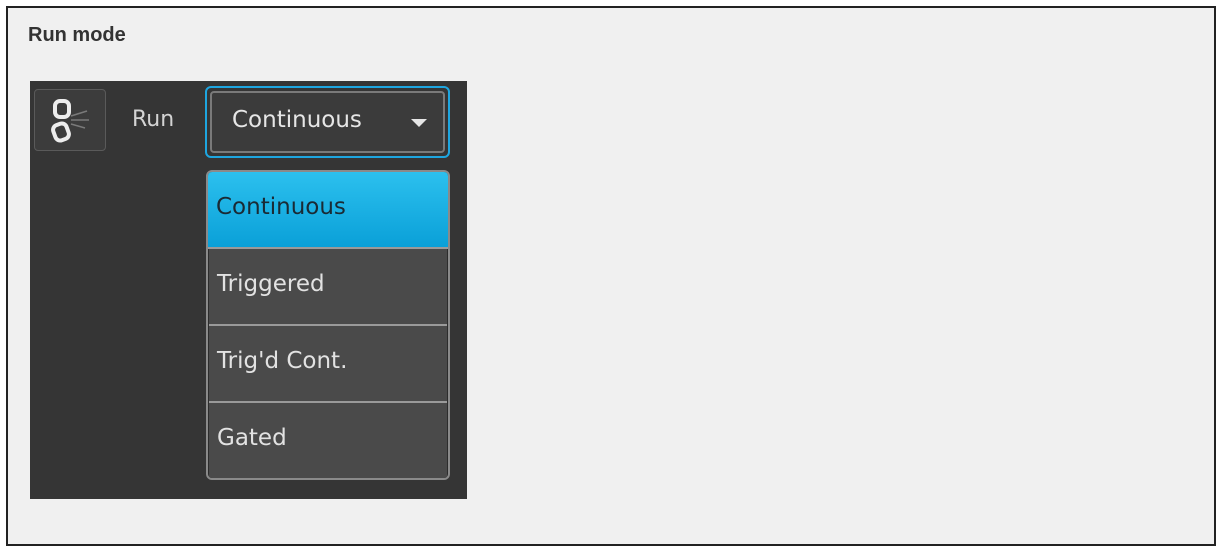  I want to click on option-label: Gated, so click(252, 438).